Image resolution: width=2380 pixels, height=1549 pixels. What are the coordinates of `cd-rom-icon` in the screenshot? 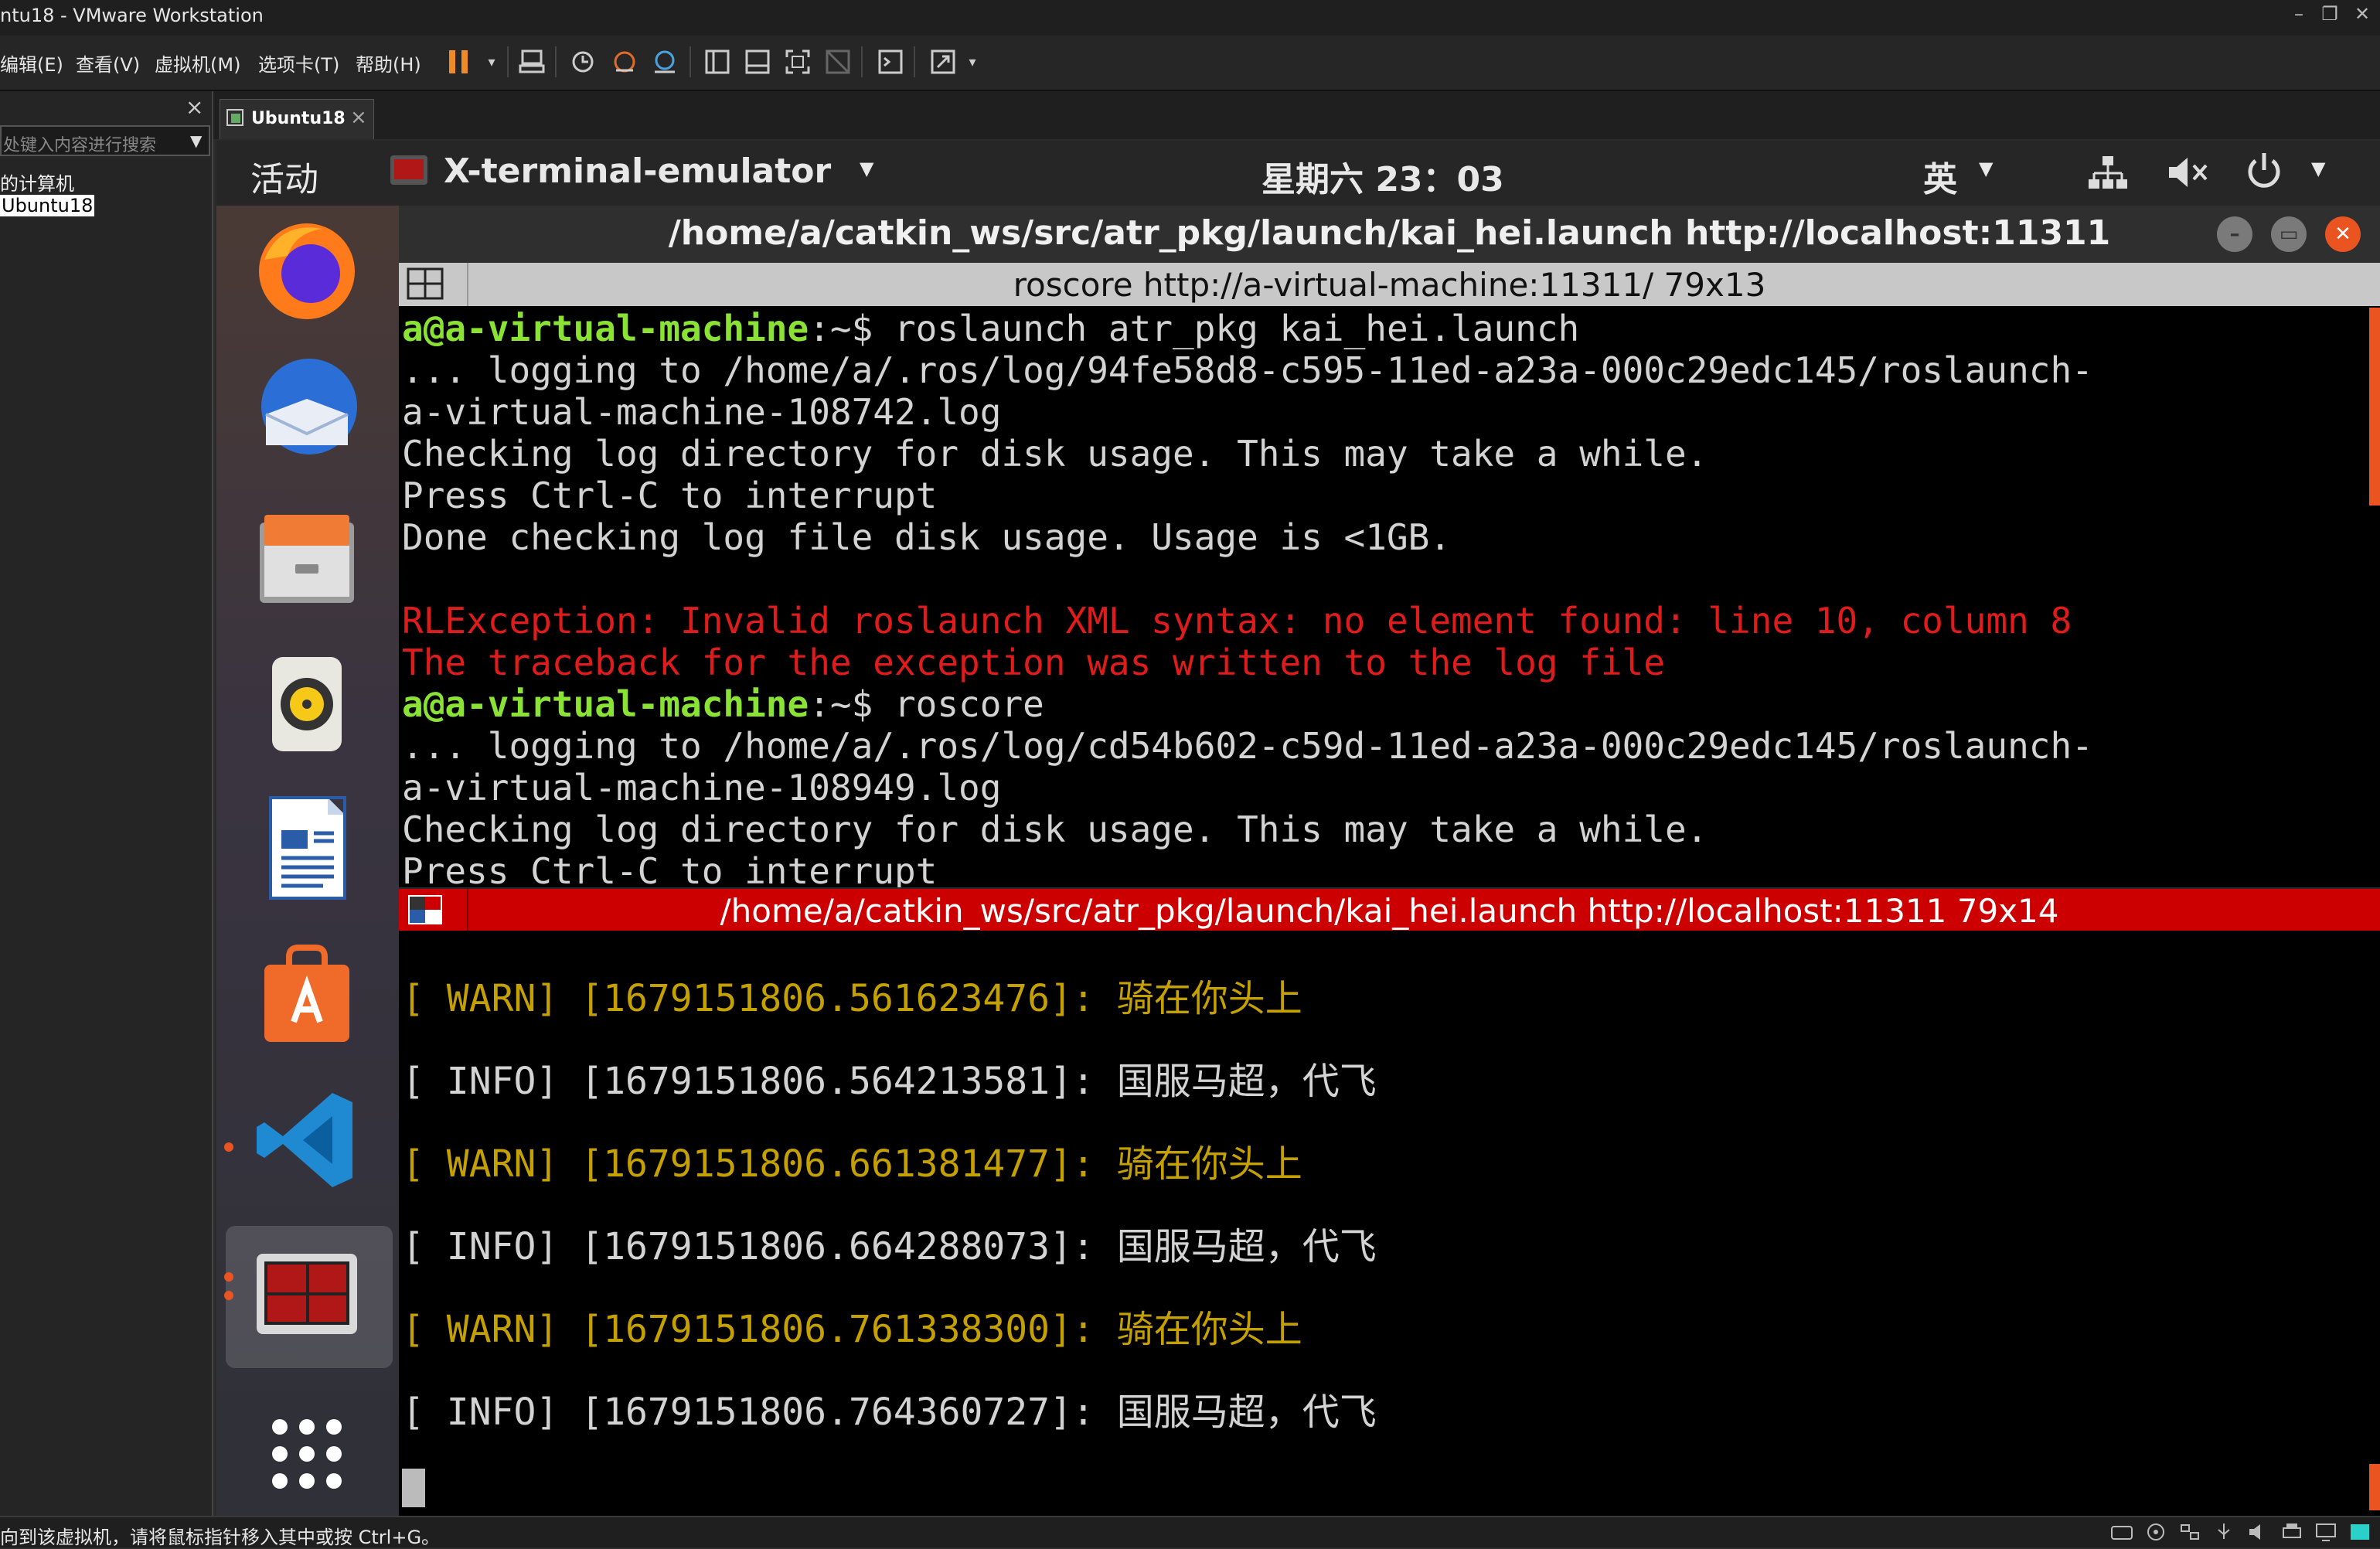 It's located at (2155, 1533).